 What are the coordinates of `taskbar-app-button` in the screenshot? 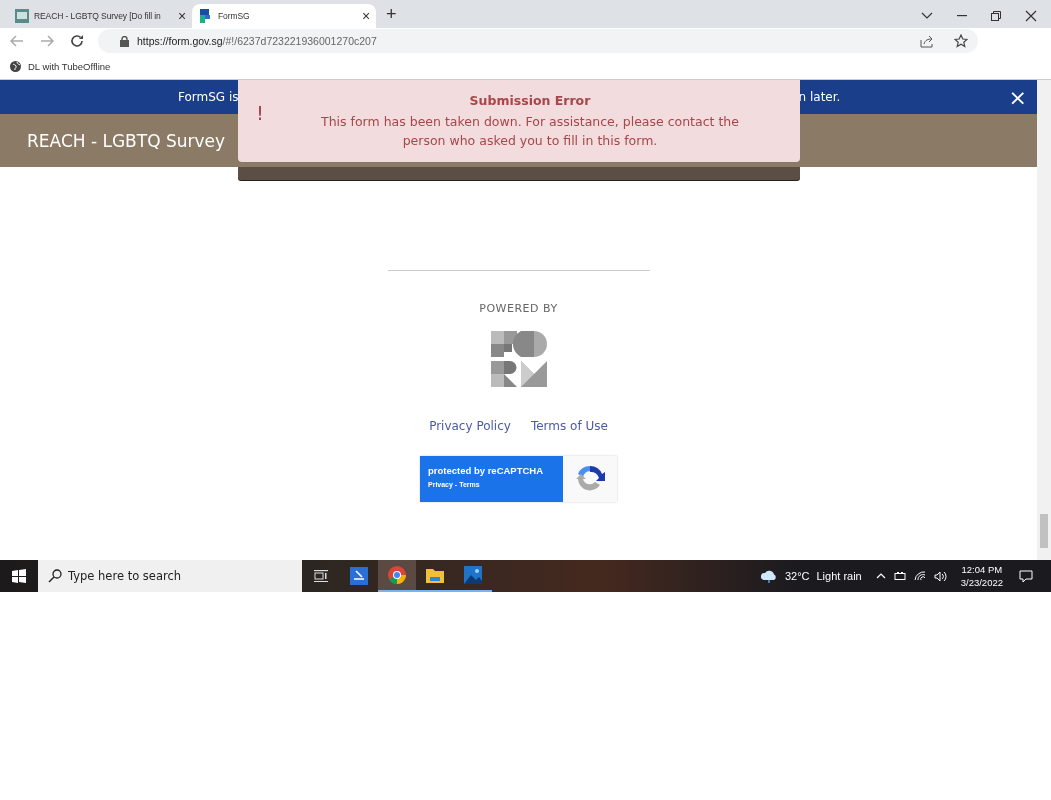 It's located at (397, 576).